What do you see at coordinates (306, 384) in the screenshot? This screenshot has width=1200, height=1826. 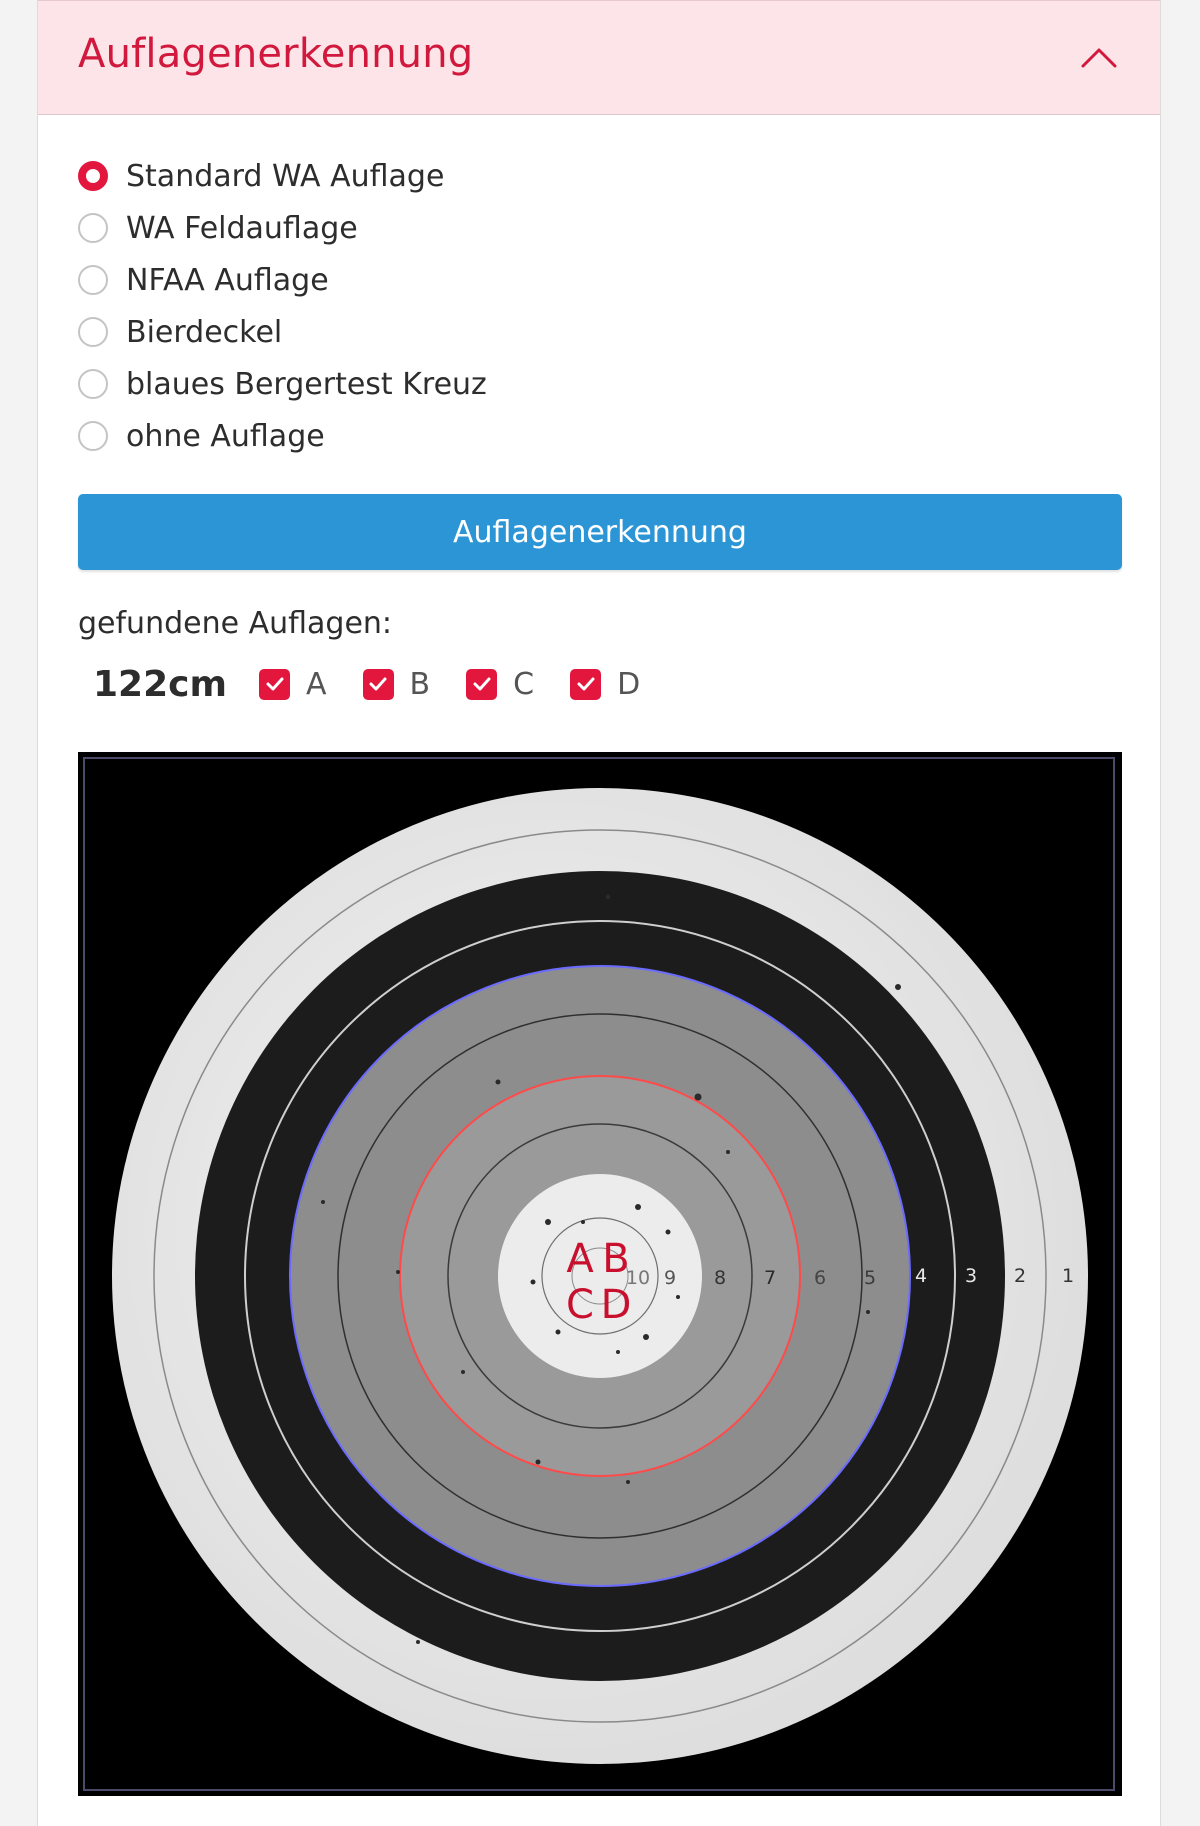 I see `option-label: blaues Bergertest Kreuz` at bounding box center [306, 384].